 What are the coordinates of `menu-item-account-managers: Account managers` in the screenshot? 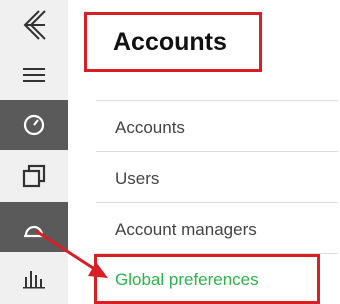 It's located at (186, 230).